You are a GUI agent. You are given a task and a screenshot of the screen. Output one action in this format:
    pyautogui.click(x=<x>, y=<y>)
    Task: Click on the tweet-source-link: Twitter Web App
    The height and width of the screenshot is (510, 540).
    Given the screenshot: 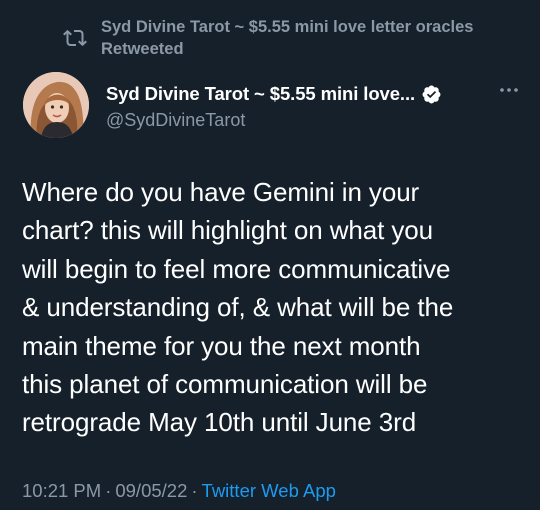 What is the action you would take?
    pyautogui.click(x=269, y=490)
    